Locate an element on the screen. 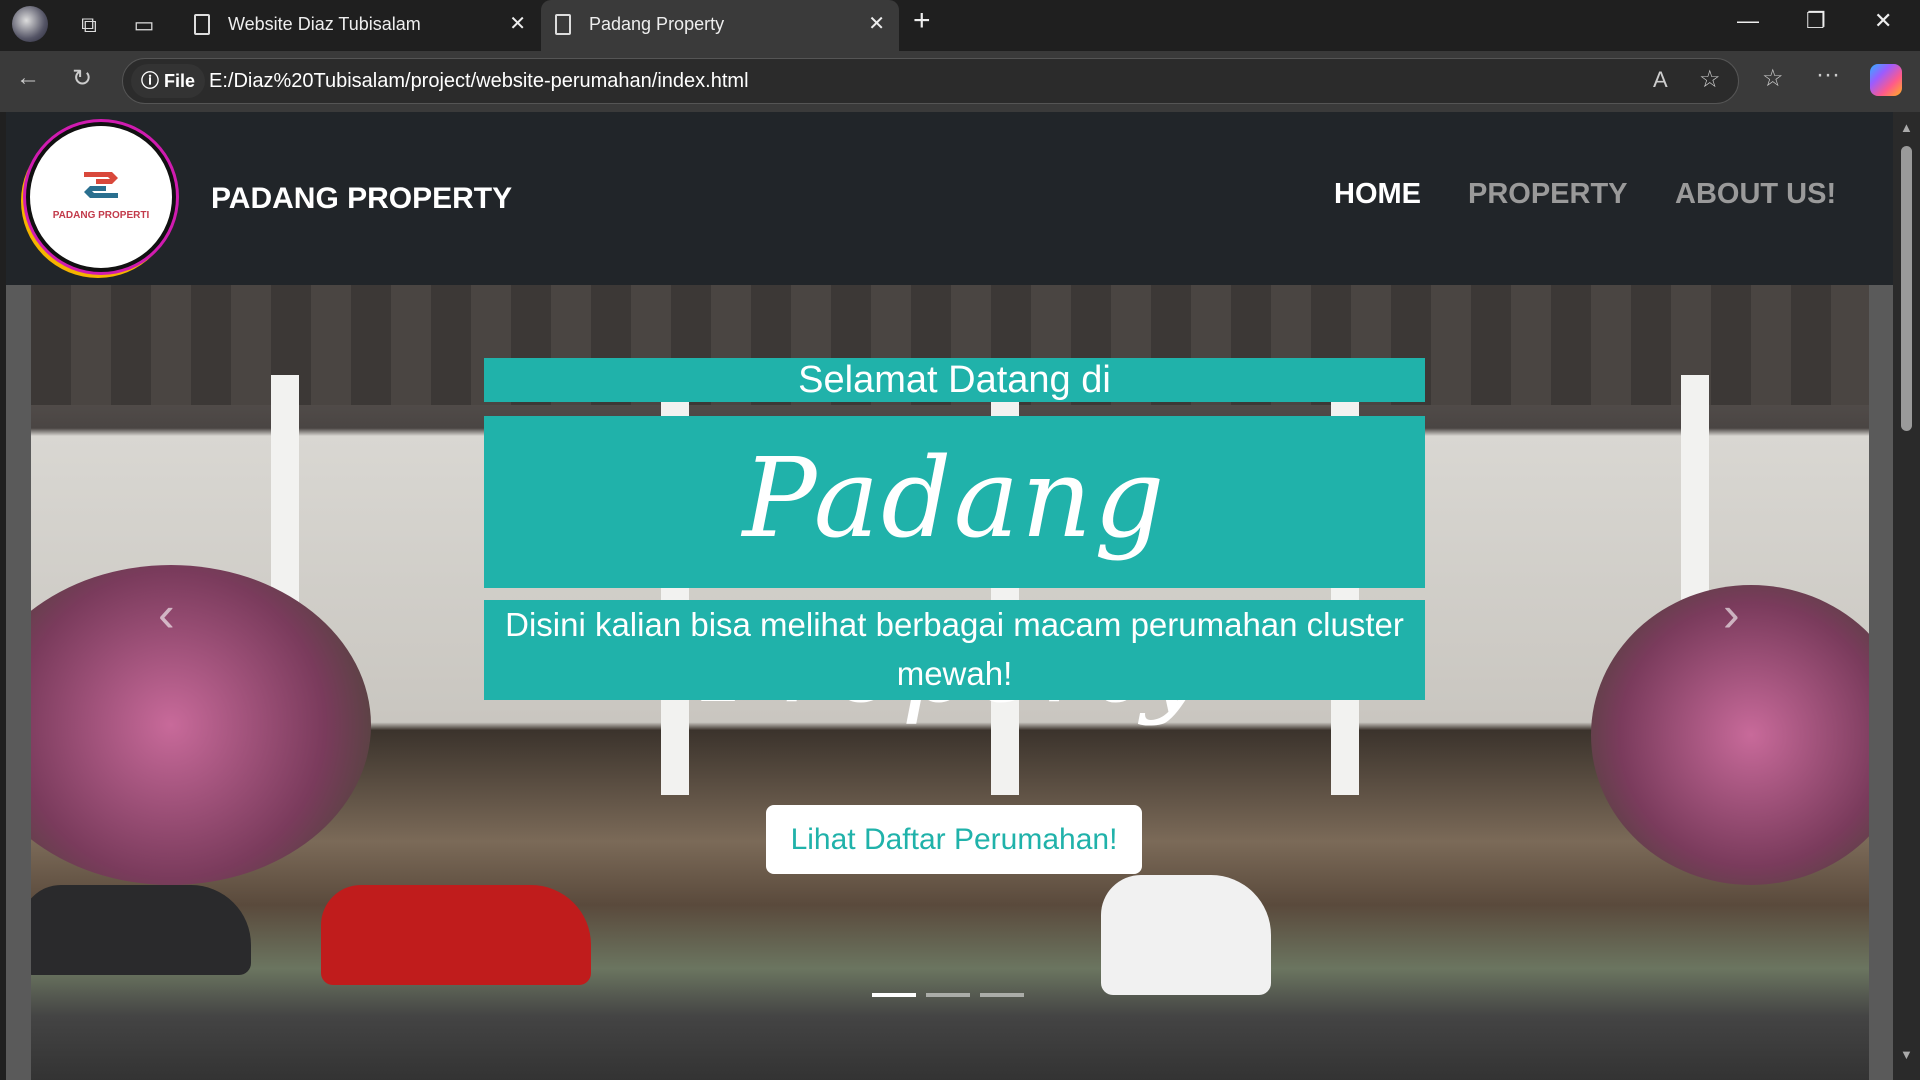 This screenshot has height=1080, width=1920. nav-home: HOME is located at coordinates (1377, 194).